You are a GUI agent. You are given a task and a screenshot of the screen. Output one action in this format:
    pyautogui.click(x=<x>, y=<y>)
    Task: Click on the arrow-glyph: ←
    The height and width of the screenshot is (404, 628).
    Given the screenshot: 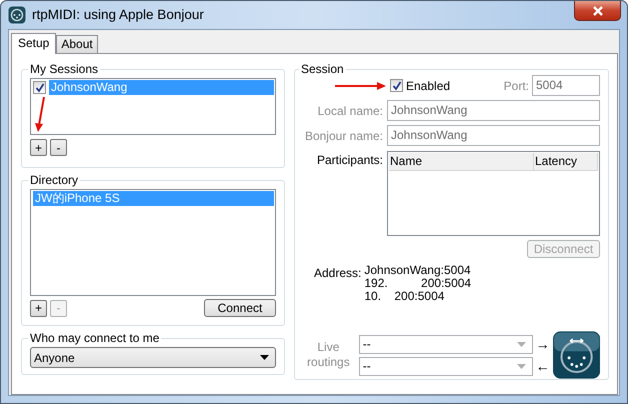 What is the action you would take?
    pyautogui.click(x=543, y=366)
    